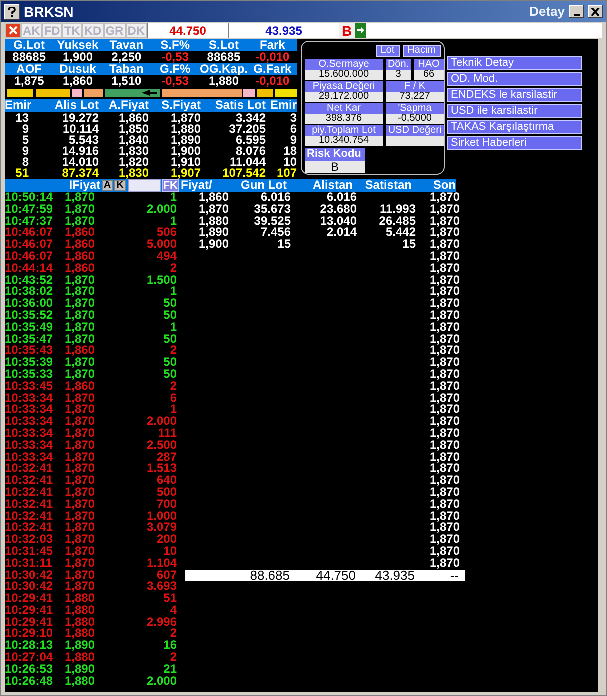 Image resolution: width=607 pixels, height=696 pixels. I want to click on close-icon, so click(13, 30).